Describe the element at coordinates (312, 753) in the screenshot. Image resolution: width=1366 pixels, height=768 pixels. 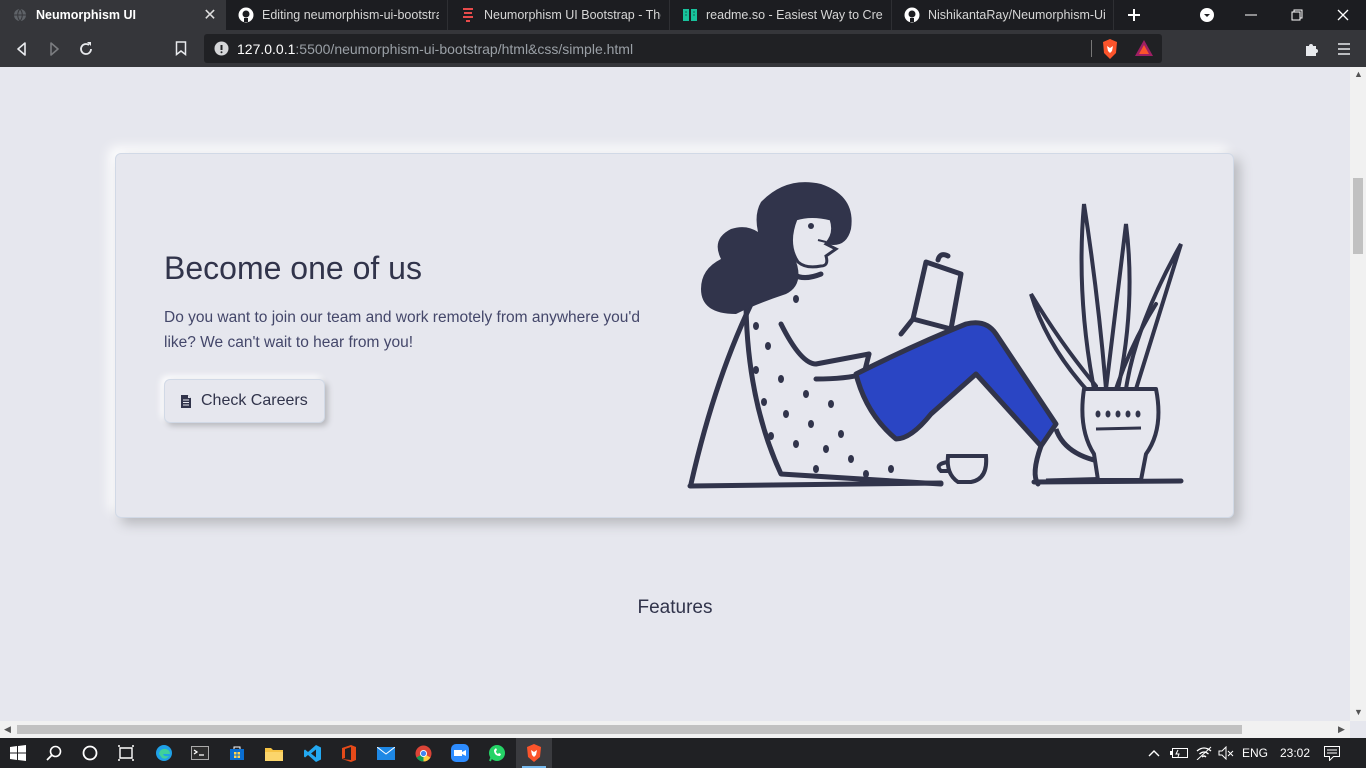
I see `vscode-icon` at that location.